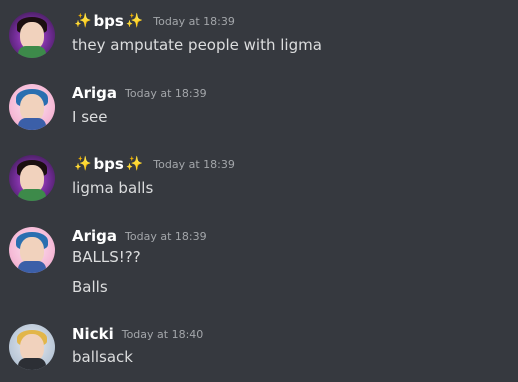  What do you see at coordinates (197, 45) in the screenshot?
I see `message-text: they amputate people with ligma` at bounding box center [197, 45].